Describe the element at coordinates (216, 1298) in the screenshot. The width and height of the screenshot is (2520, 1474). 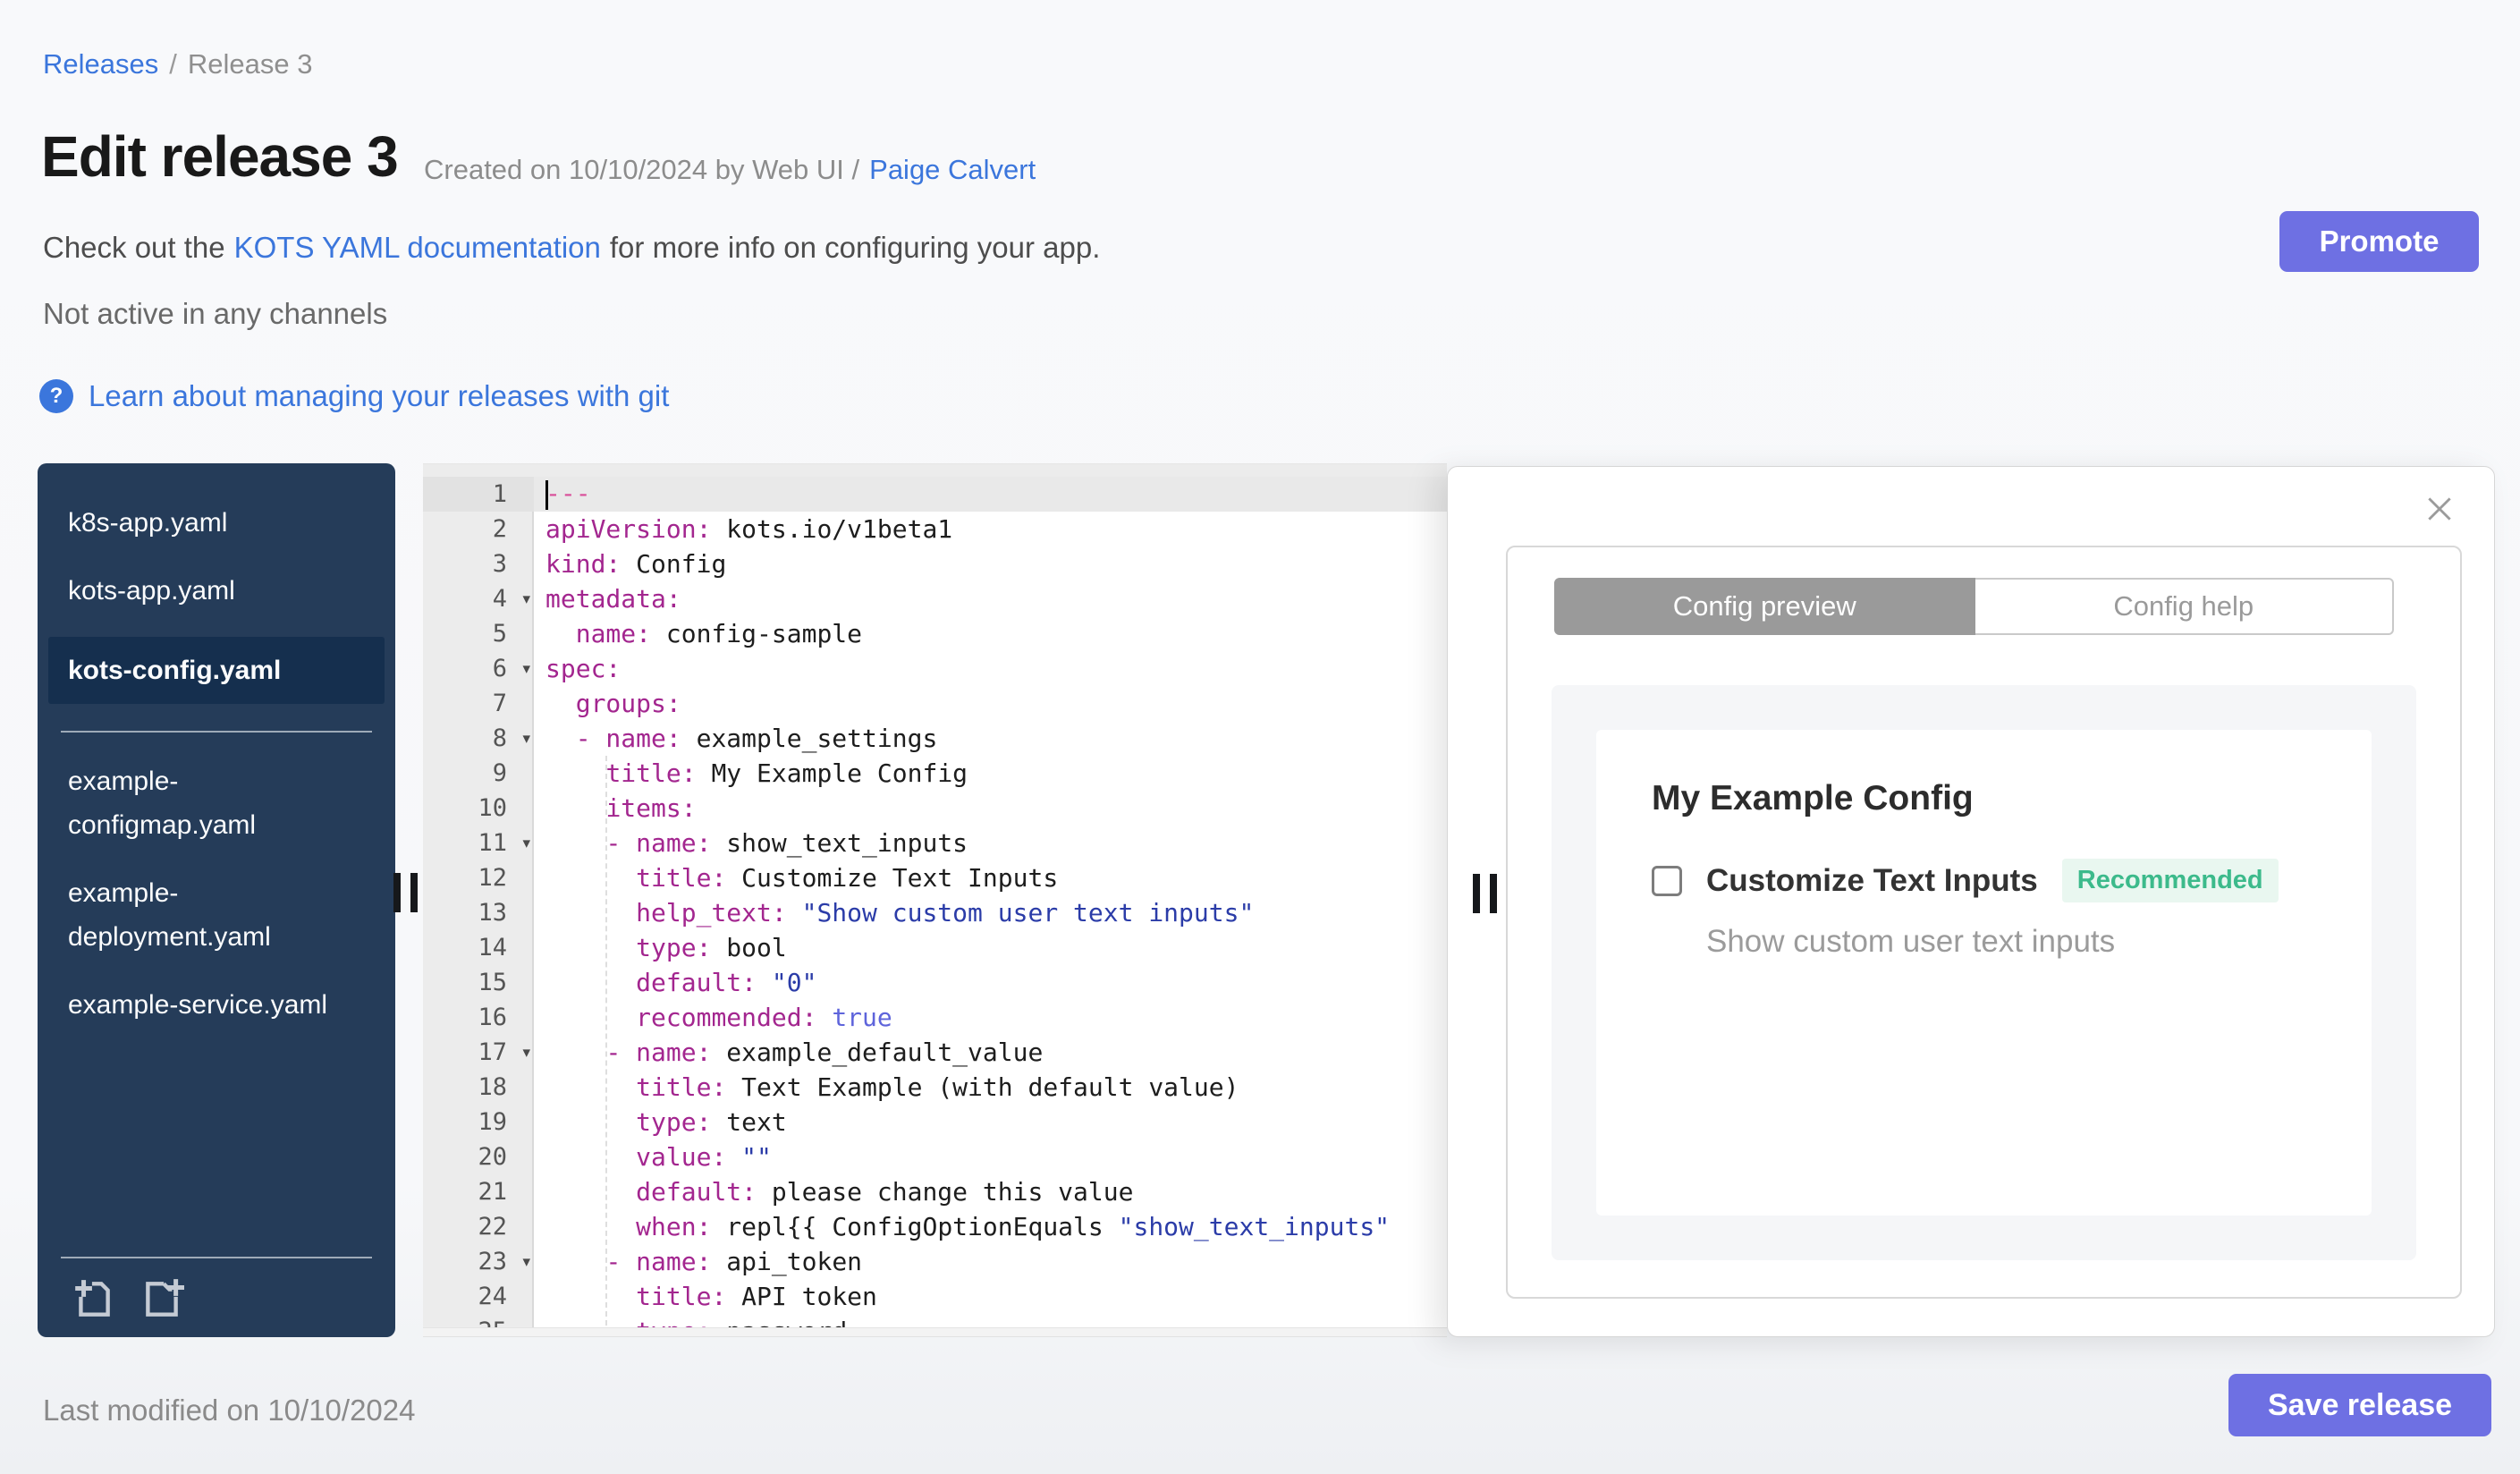
I see `sidebar-icon-row` at that location.